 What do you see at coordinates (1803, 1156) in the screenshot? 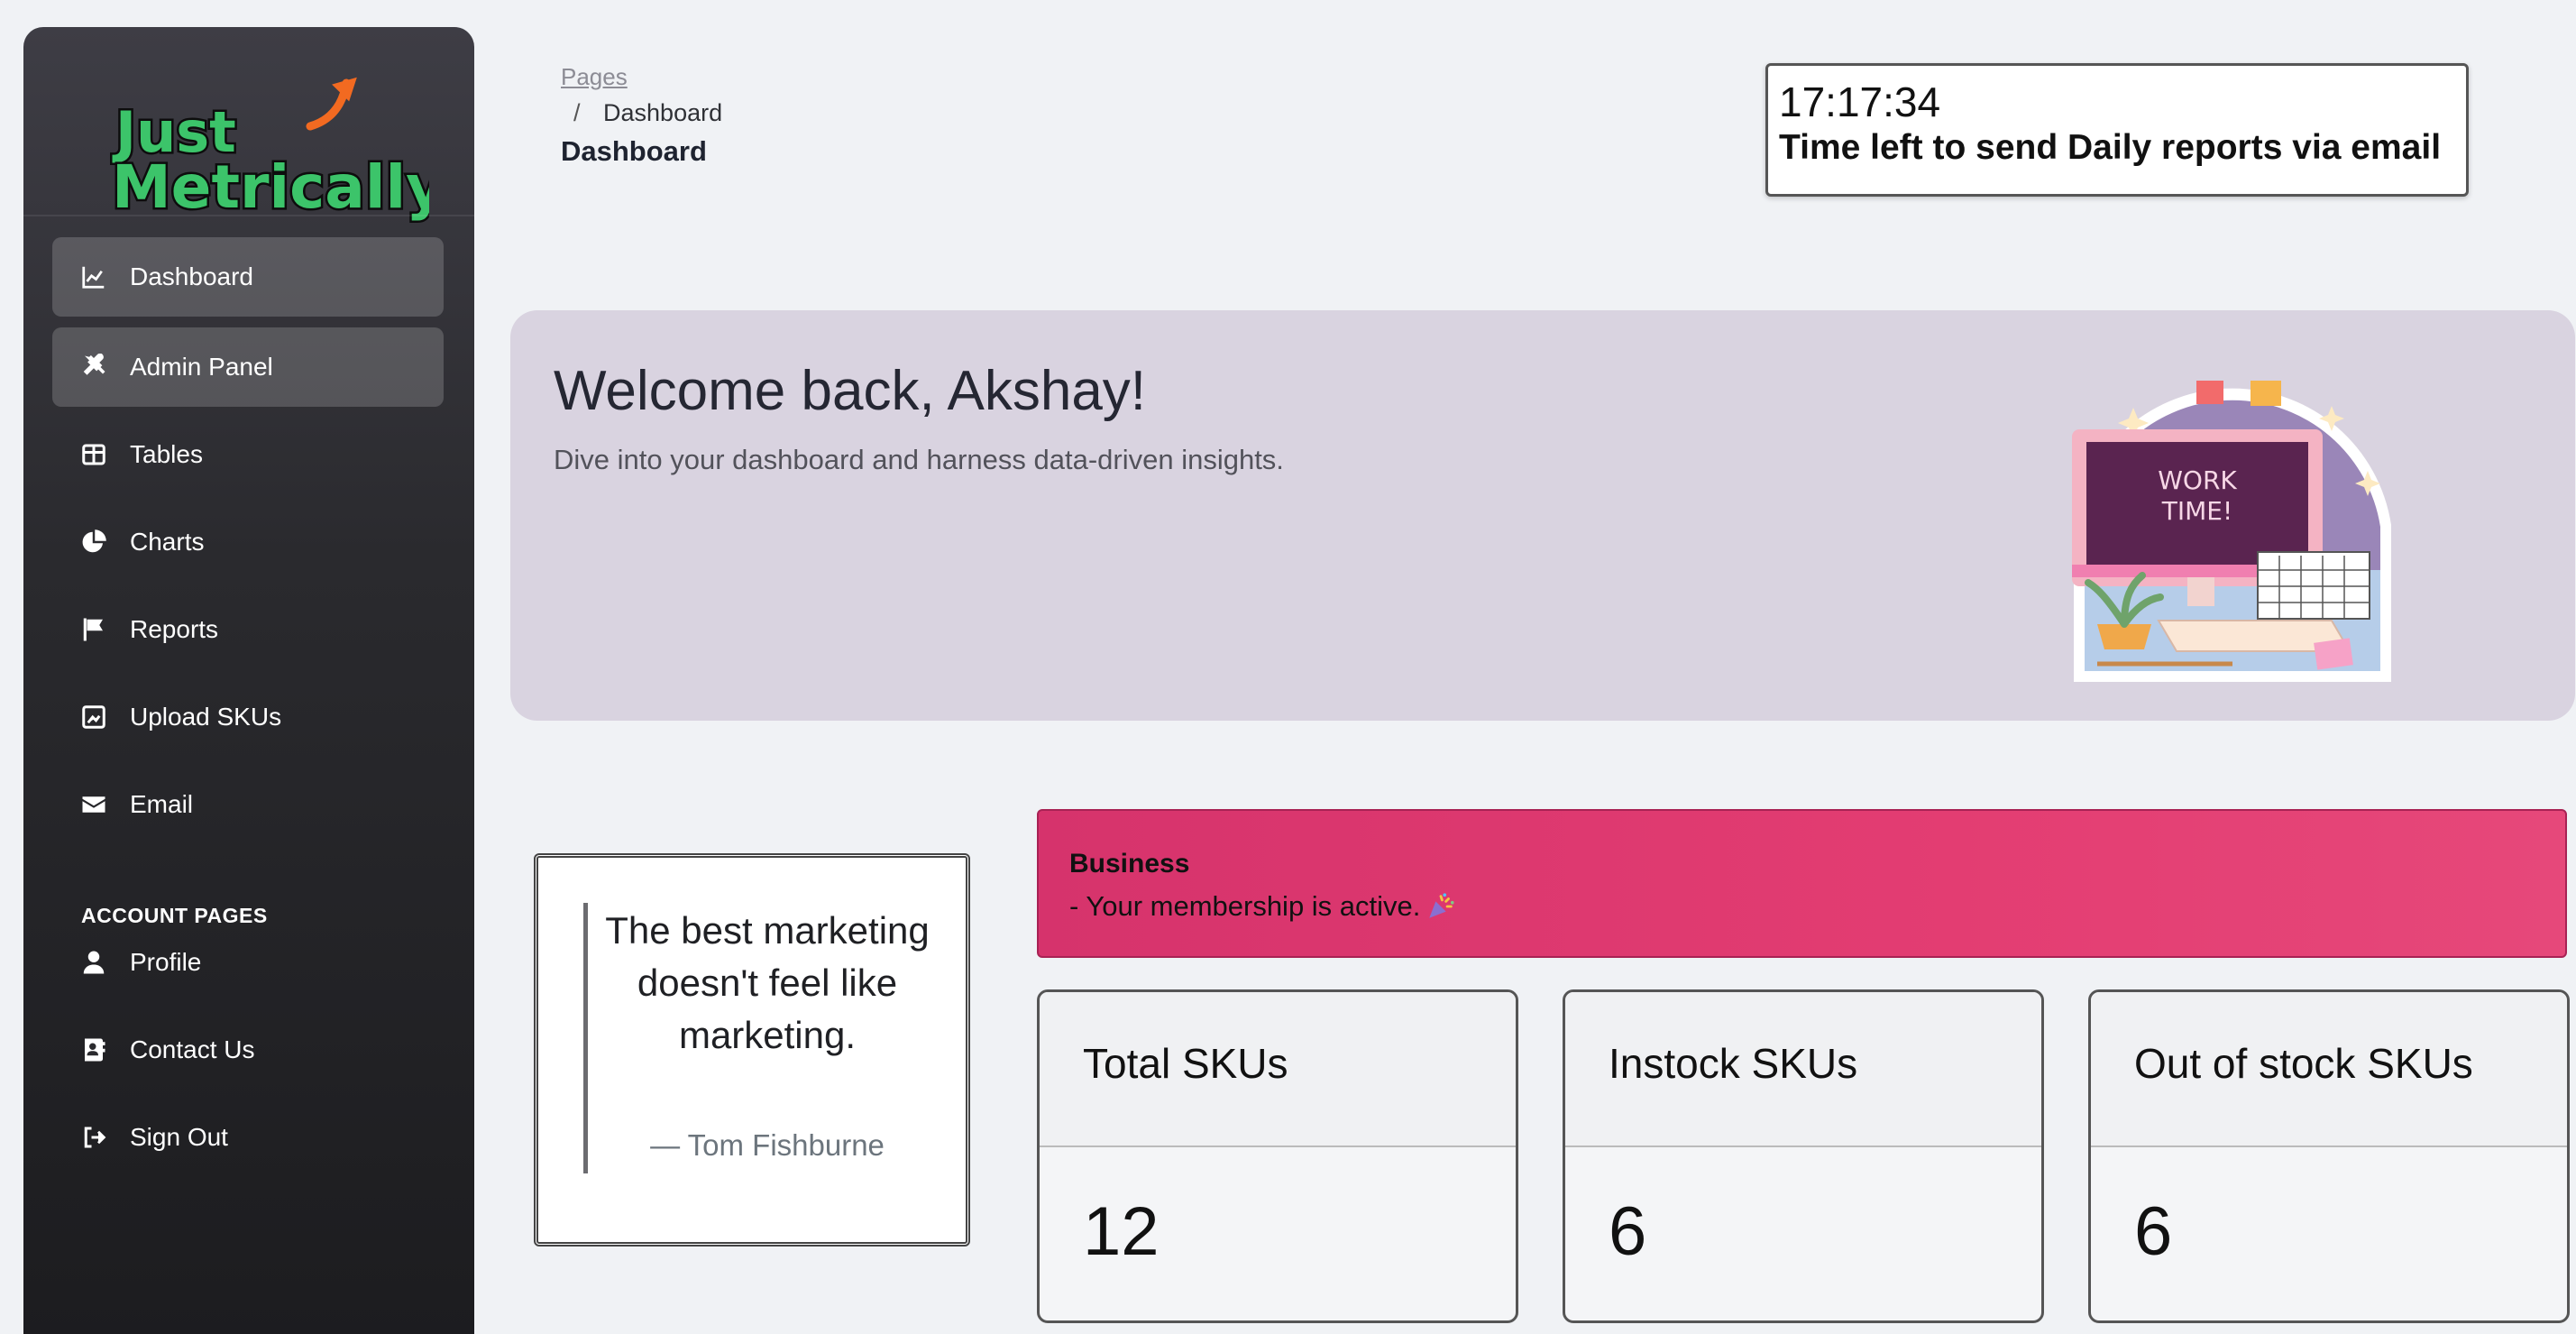
I see `instock-skus-card: Instock SKUs 6` at bounding box center [1803, 1156].